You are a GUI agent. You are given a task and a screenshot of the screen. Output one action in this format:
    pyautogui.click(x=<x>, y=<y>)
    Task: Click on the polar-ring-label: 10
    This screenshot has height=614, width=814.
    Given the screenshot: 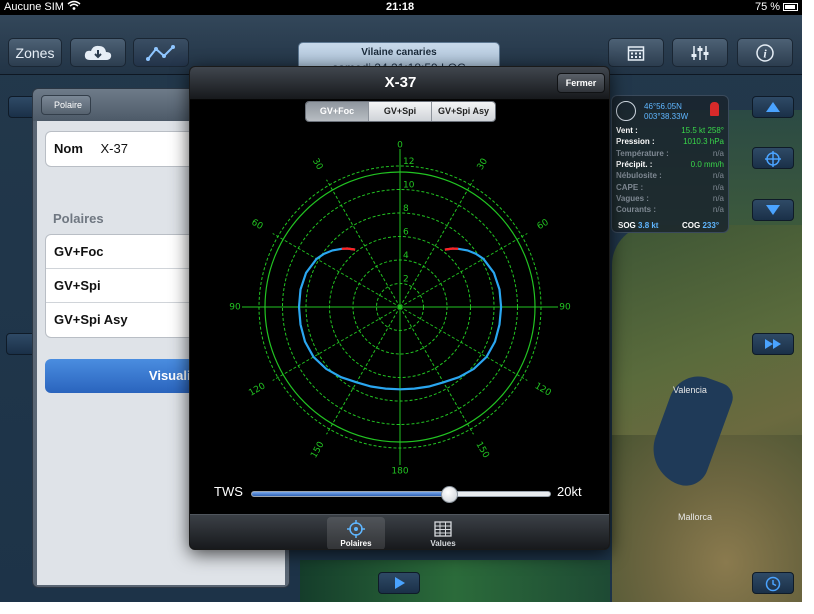 What is the action you would take?
    pyautogui.click(x=409, y=186)
    